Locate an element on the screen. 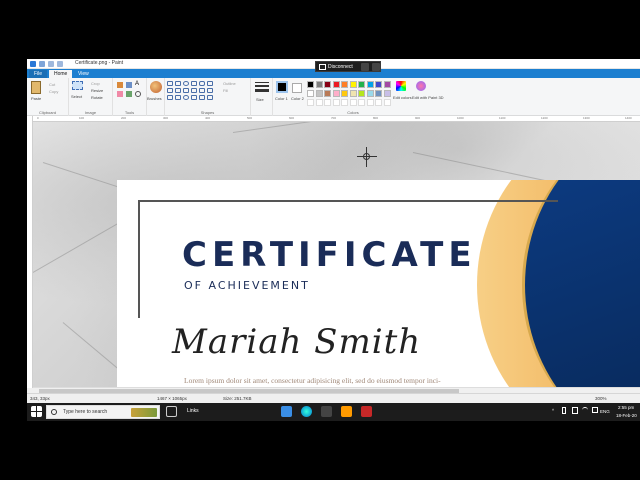  rotate-button: Rotate is located at coordinates (97, 97).